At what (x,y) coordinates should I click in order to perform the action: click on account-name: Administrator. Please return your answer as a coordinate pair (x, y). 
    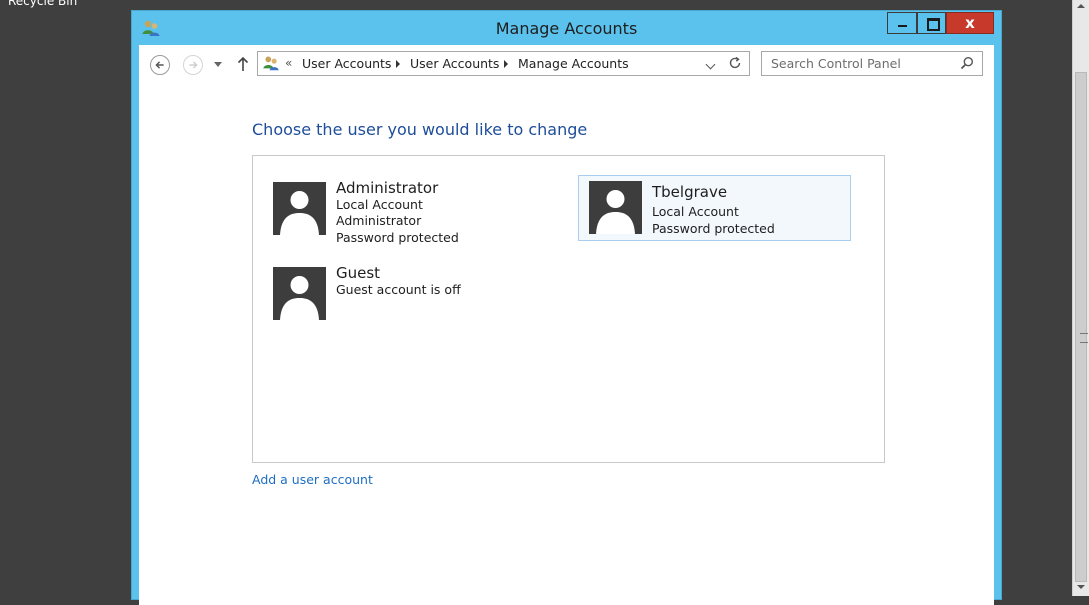
    Looking at the image, I should click on (387, 188).